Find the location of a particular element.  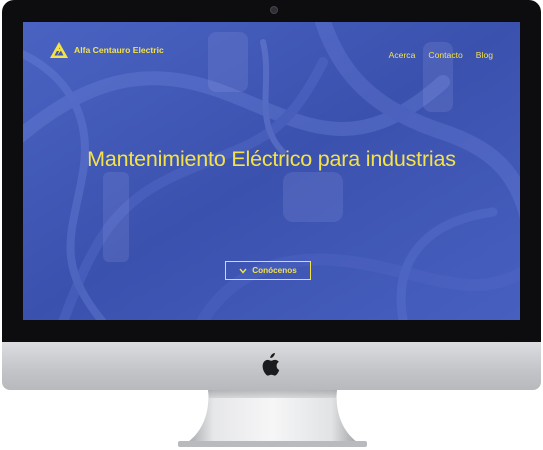

nav-link-blog: Blog is located at coordinates (484, 55).